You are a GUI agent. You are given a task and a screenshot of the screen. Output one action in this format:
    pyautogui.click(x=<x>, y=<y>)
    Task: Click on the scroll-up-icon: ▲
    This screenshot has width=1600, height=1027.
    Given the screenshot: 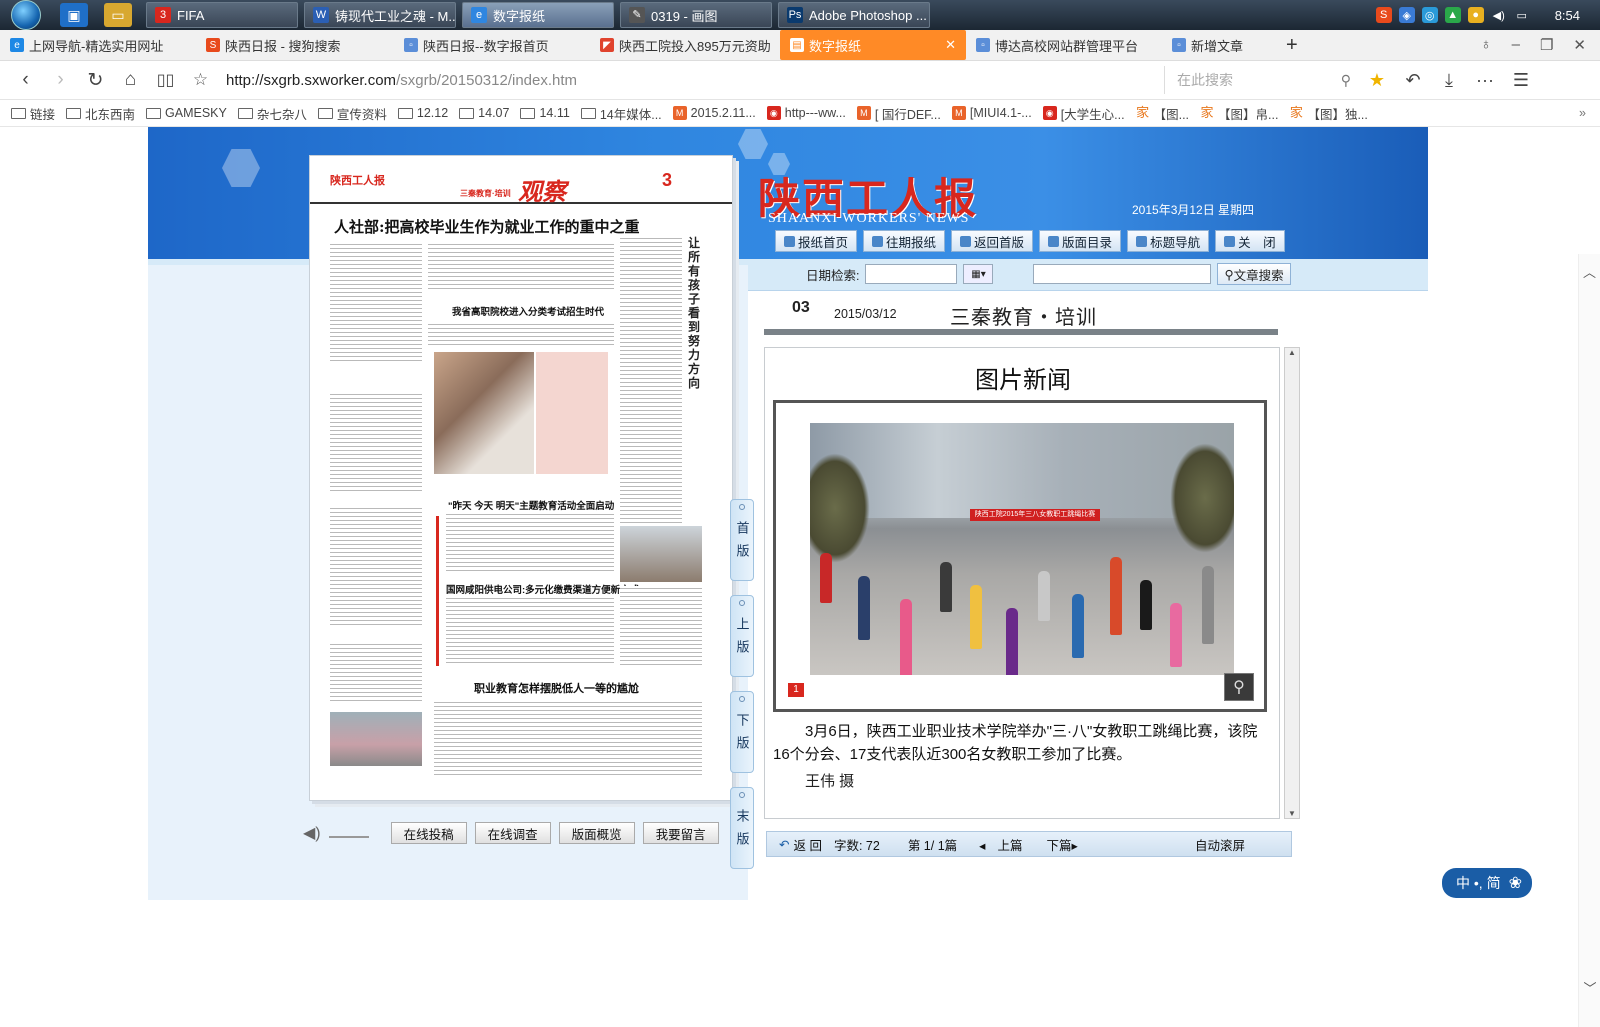 What is the action you would take?
    pyautogui.click(x=1292, y=352)
    